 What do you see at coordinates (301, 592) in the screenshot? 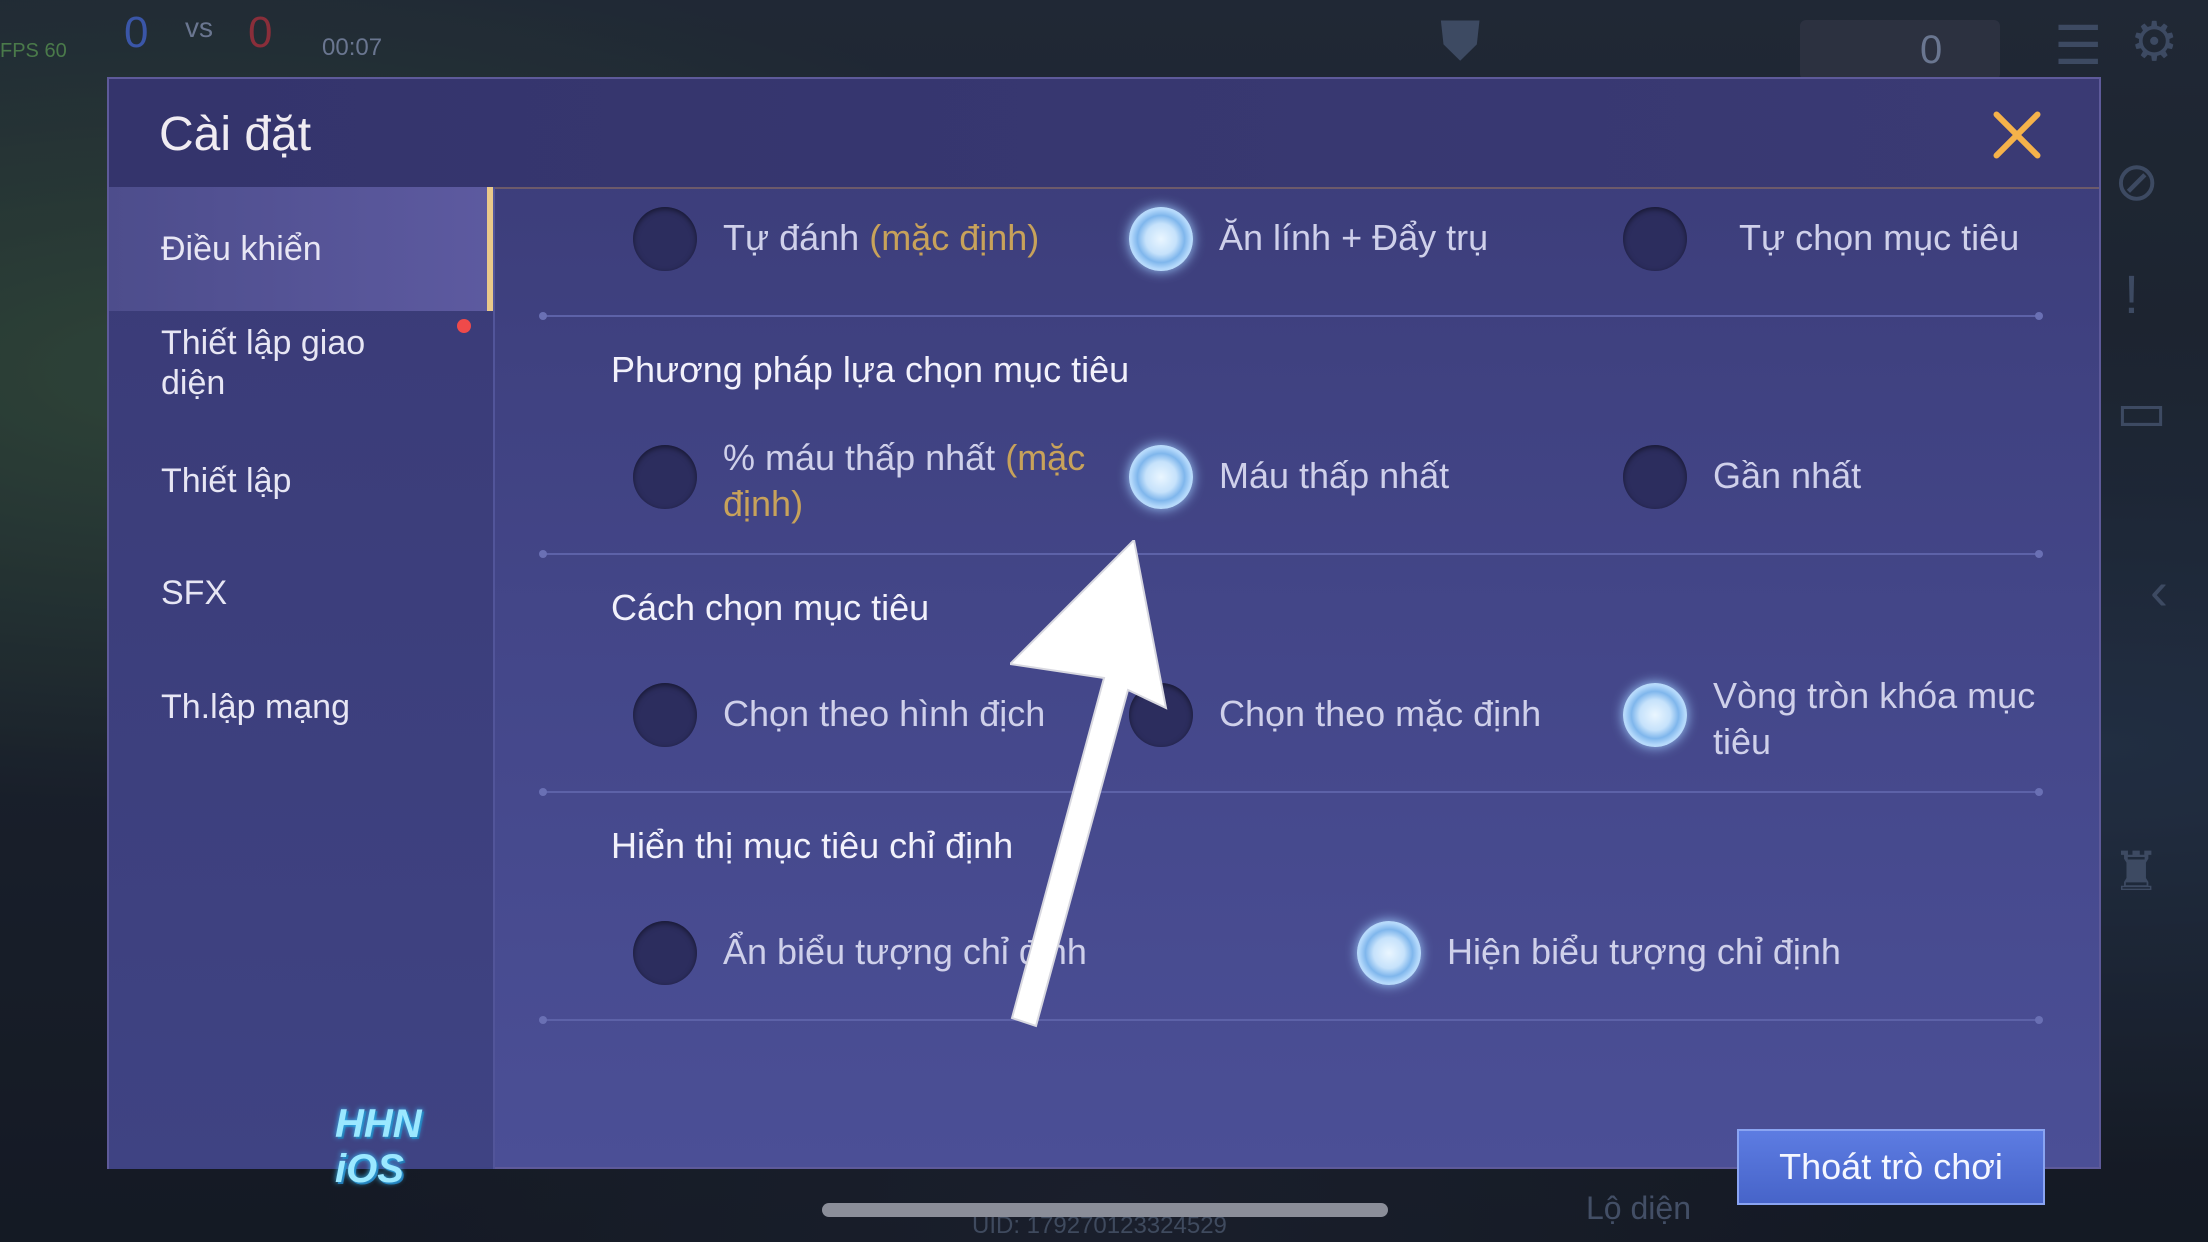
I see `sidebar-item-sfx: SFX` at bounding box center [301, 592].